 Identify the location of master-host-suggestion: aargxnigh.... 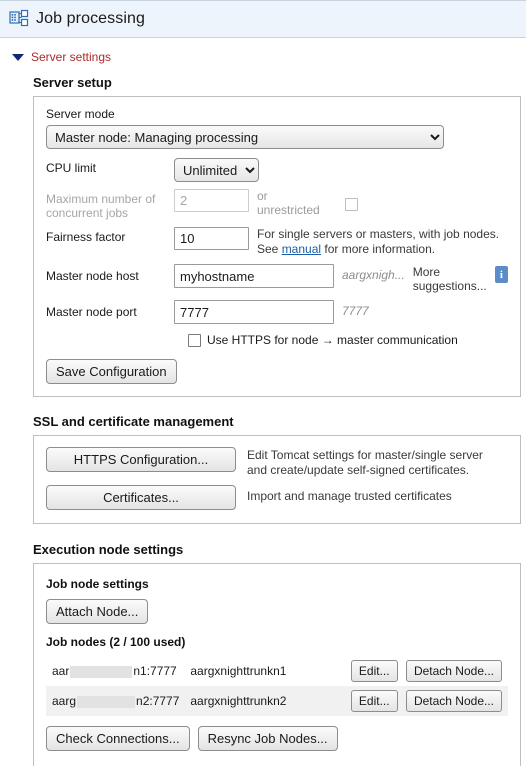
(373, 275).